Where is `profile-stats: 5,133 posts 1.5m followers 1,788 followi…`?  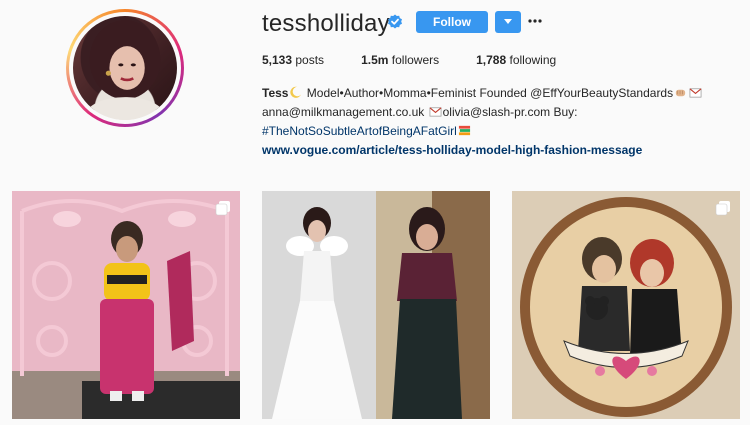 profile-stats: 5,133 posts 1.5m followers 1,788 followi… is located at coordinates (427, 60).